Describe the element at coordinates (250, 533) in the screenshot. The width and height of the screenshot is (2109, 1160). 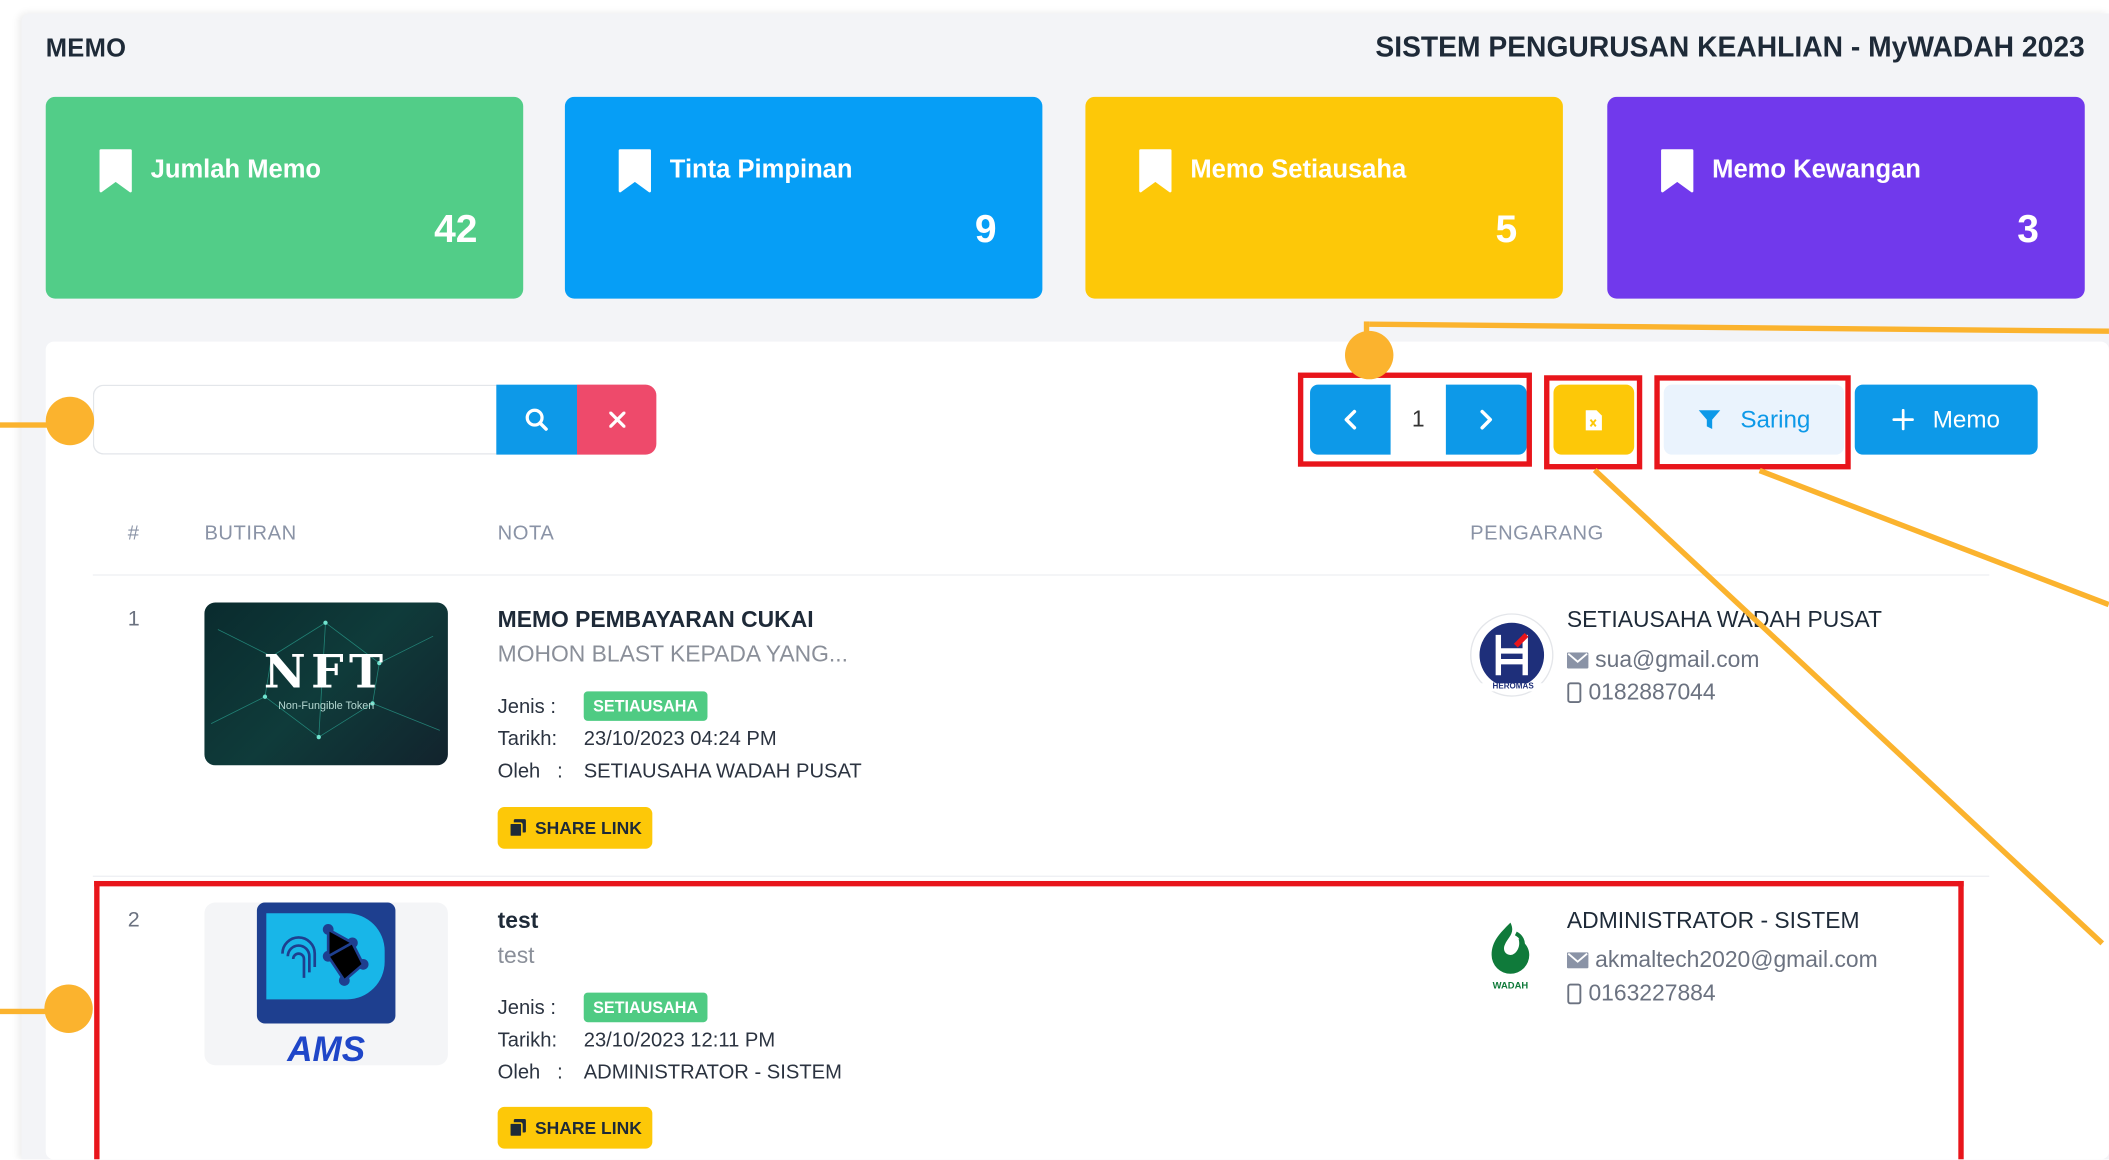
I see `column-header-butiran: BUTIRAN` at that location.